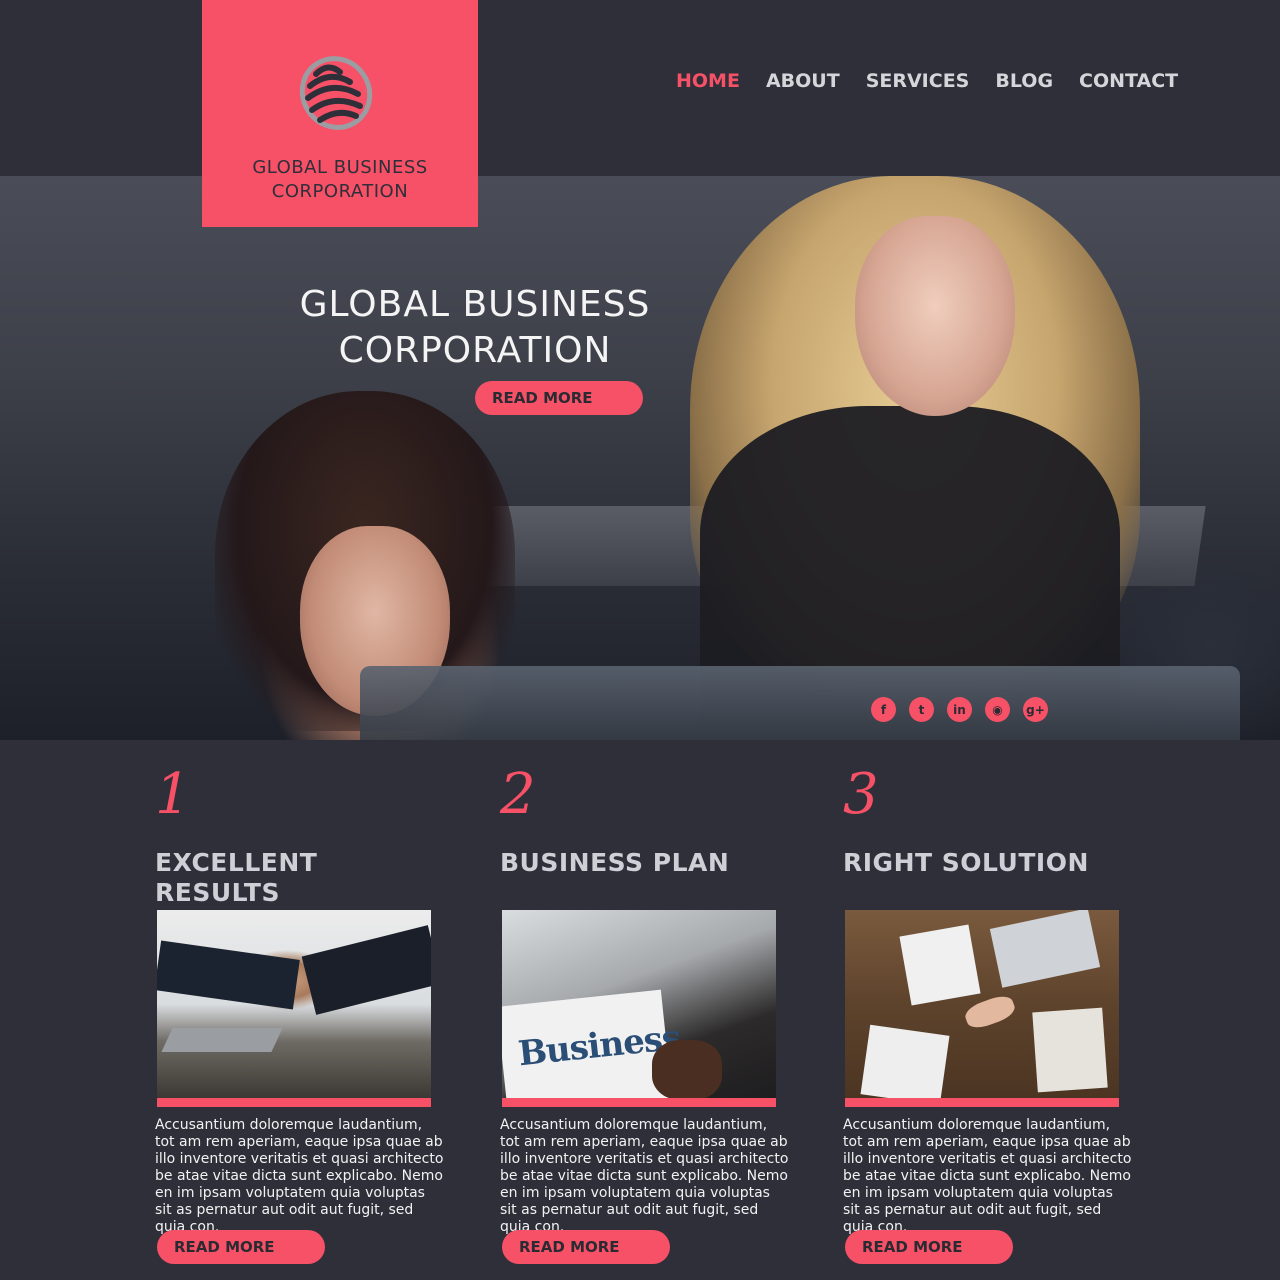  What do you see at coordinates (336, 93) in the screenshot?
I see `globe-logo-icon` at bounding box center [336, 93].